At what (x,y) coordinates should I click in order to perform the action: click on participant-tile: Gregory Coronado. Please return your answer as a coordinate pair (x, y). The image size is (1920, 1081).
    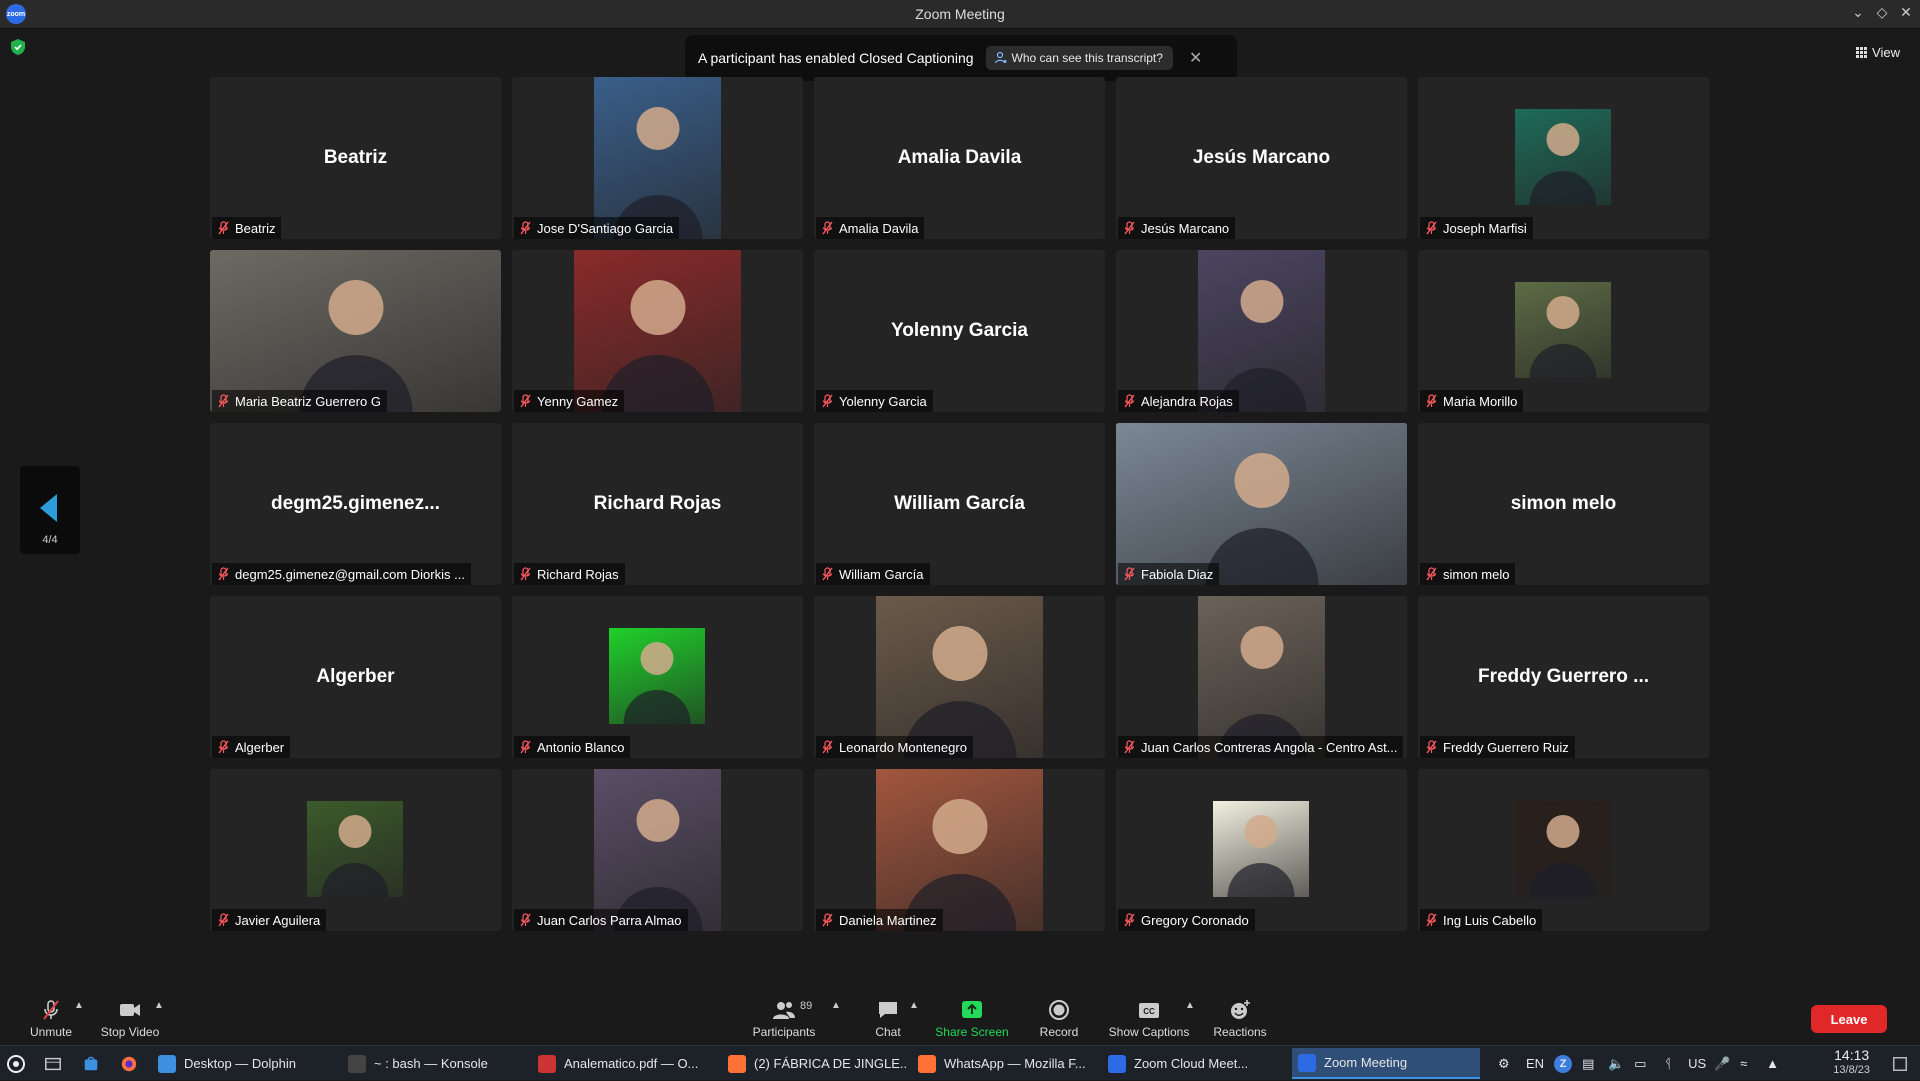
    Looking at the image, I should click on (1261, 850).